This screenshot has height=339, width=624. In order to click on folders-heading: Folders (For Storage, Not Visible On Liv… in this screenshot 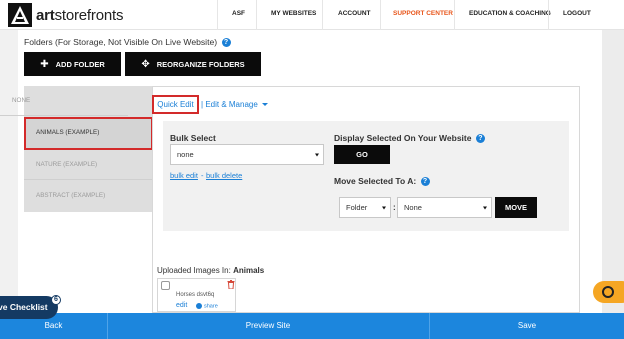, I will do `click(127, 42)`.